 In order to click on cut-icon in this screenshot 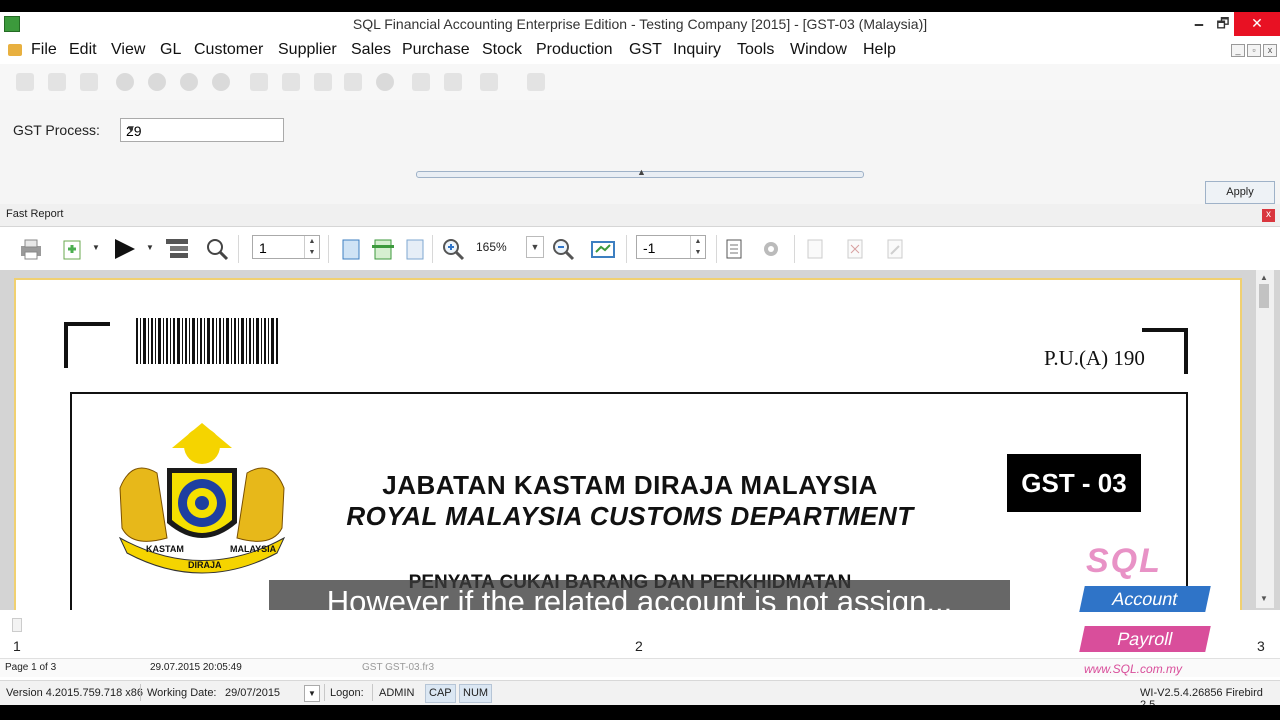, I will do `click(25, 82)`.